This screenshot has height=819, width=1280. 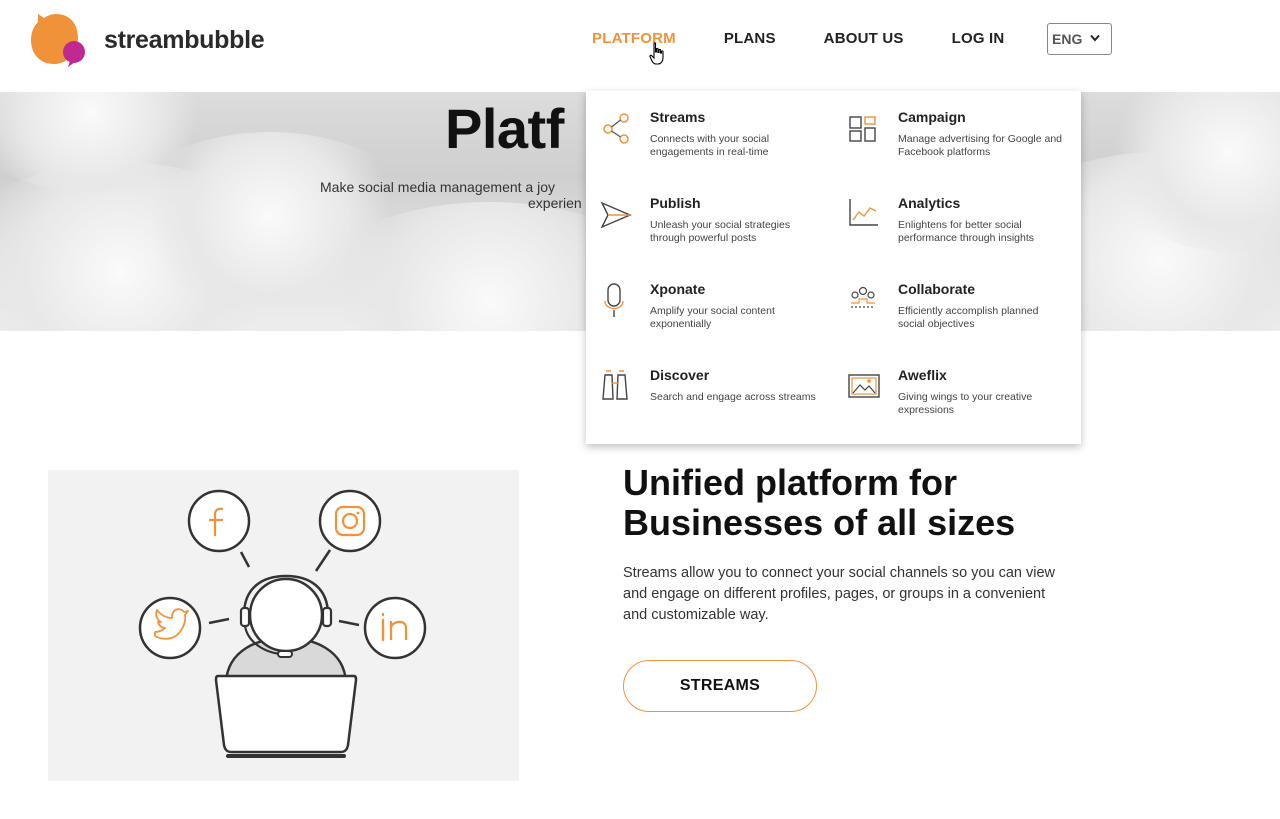 What do you see at coordinates (350, 521) in the screenshot?
I see `instagram-icon` at bounding box center [350, 521].